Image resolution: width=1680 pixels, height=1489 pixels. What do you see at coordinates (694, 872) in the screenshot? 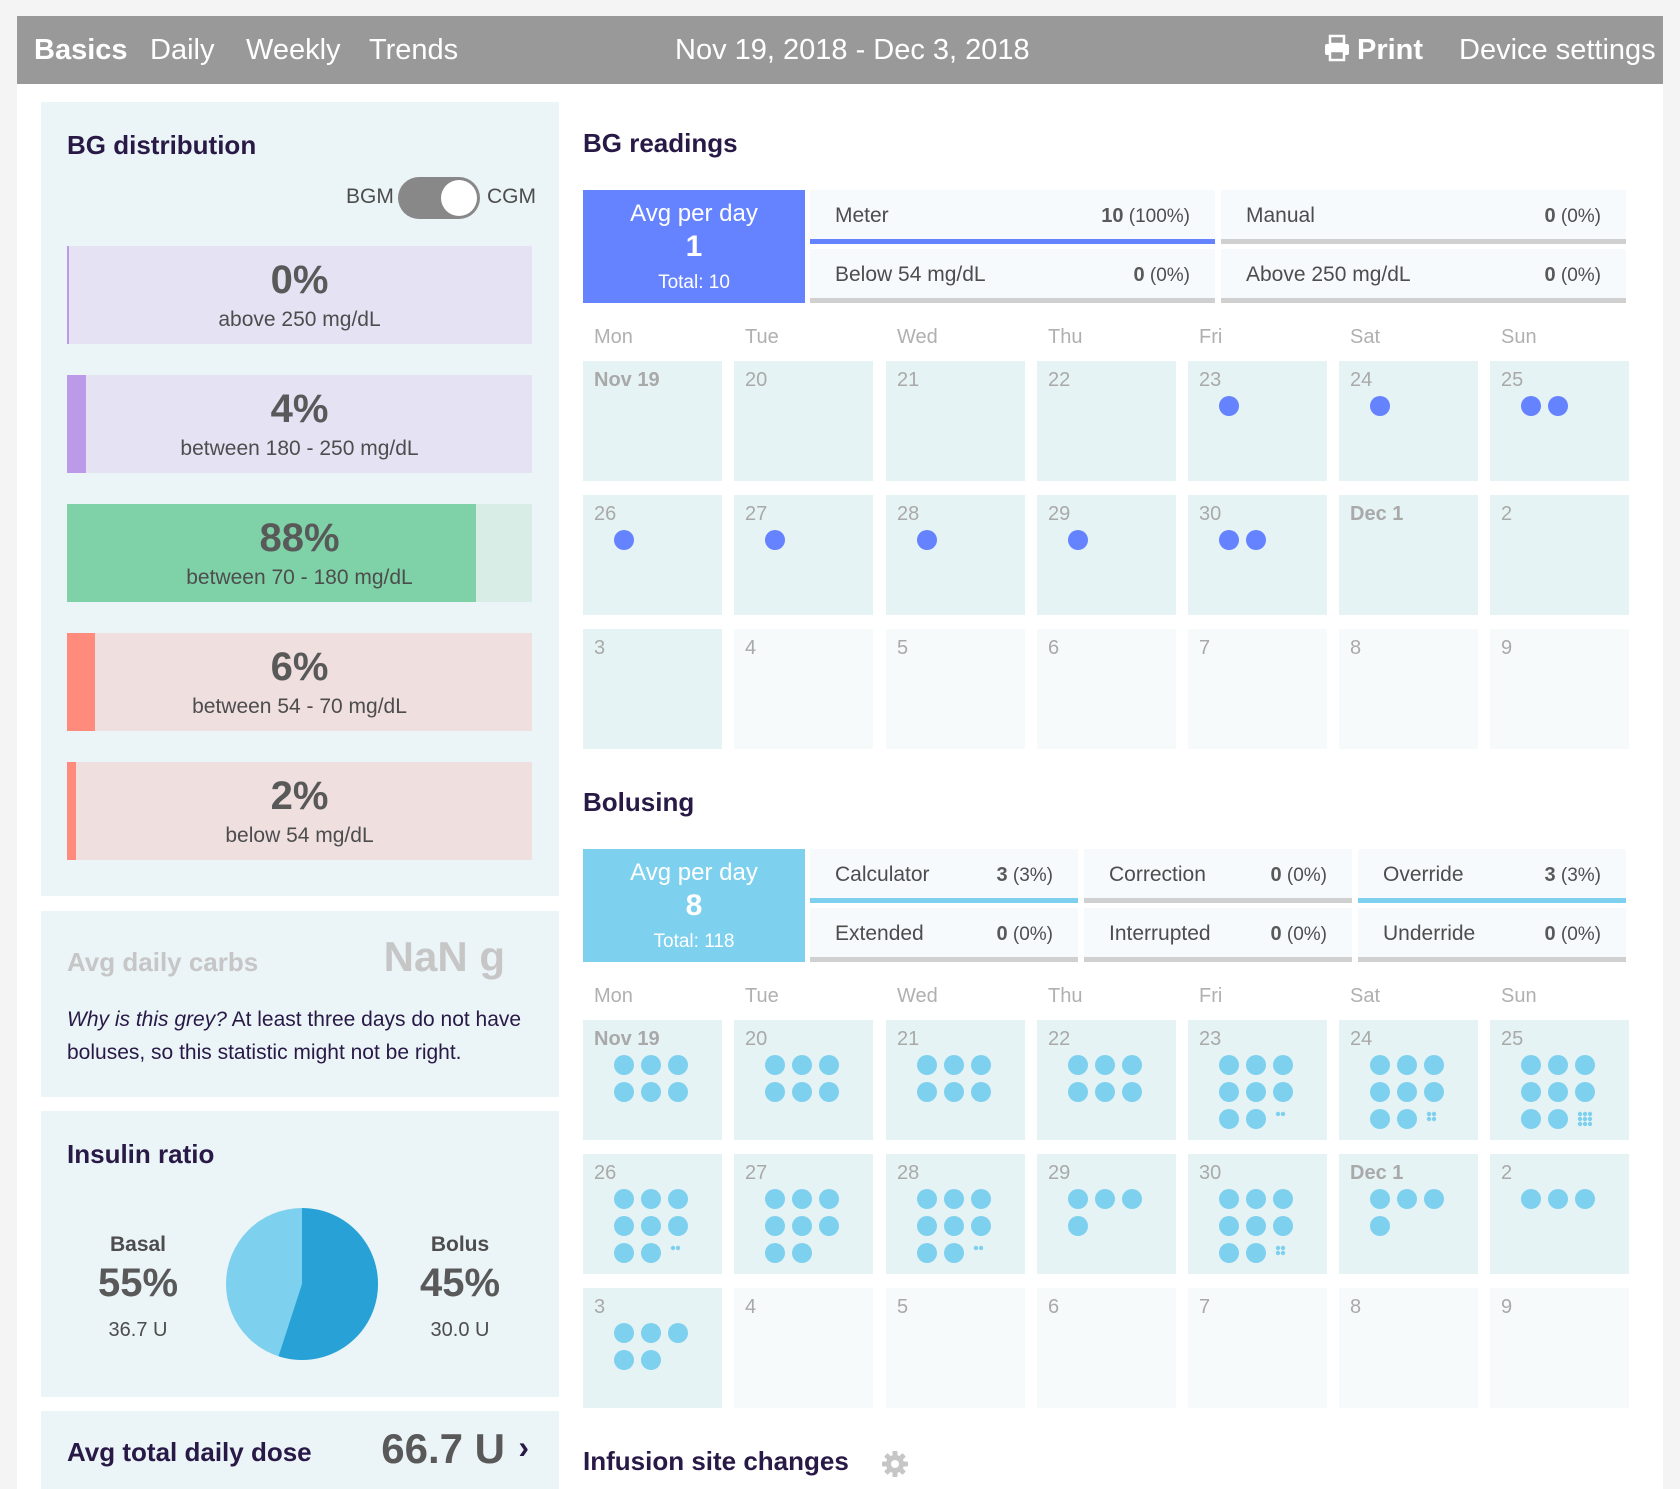
I see `bolus-avg-label: Avg per day` at bounding box center [694, 872].